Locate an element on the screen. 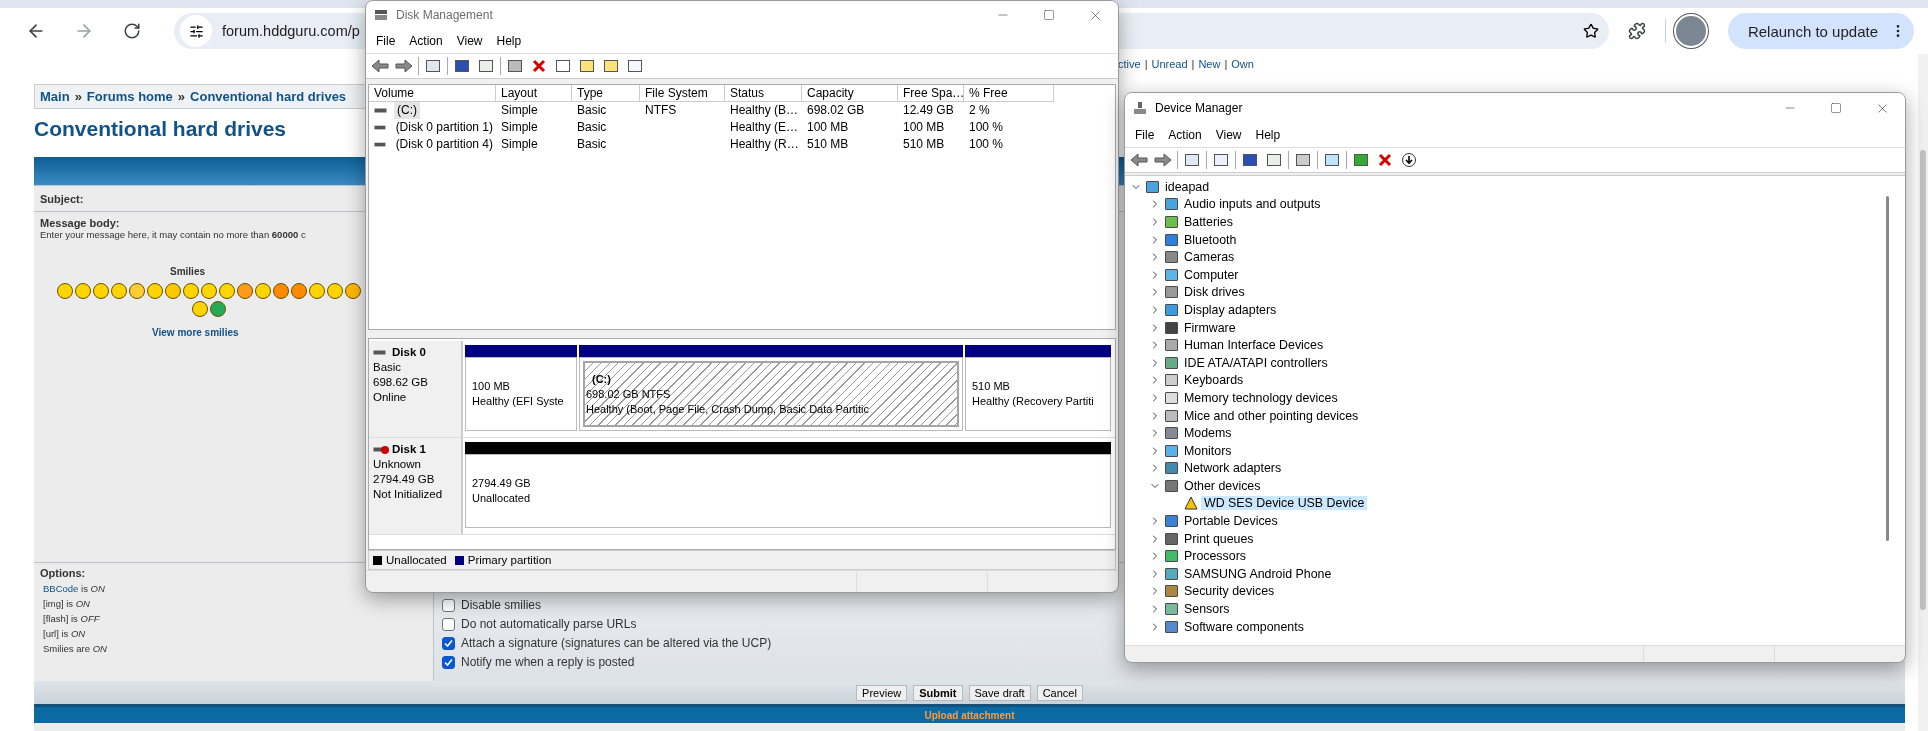 The height and width of the screenshot is (731, 1928). partition-block: 510 MB Healthy (Recovery Partiti is located at coordinates (1038, 394).